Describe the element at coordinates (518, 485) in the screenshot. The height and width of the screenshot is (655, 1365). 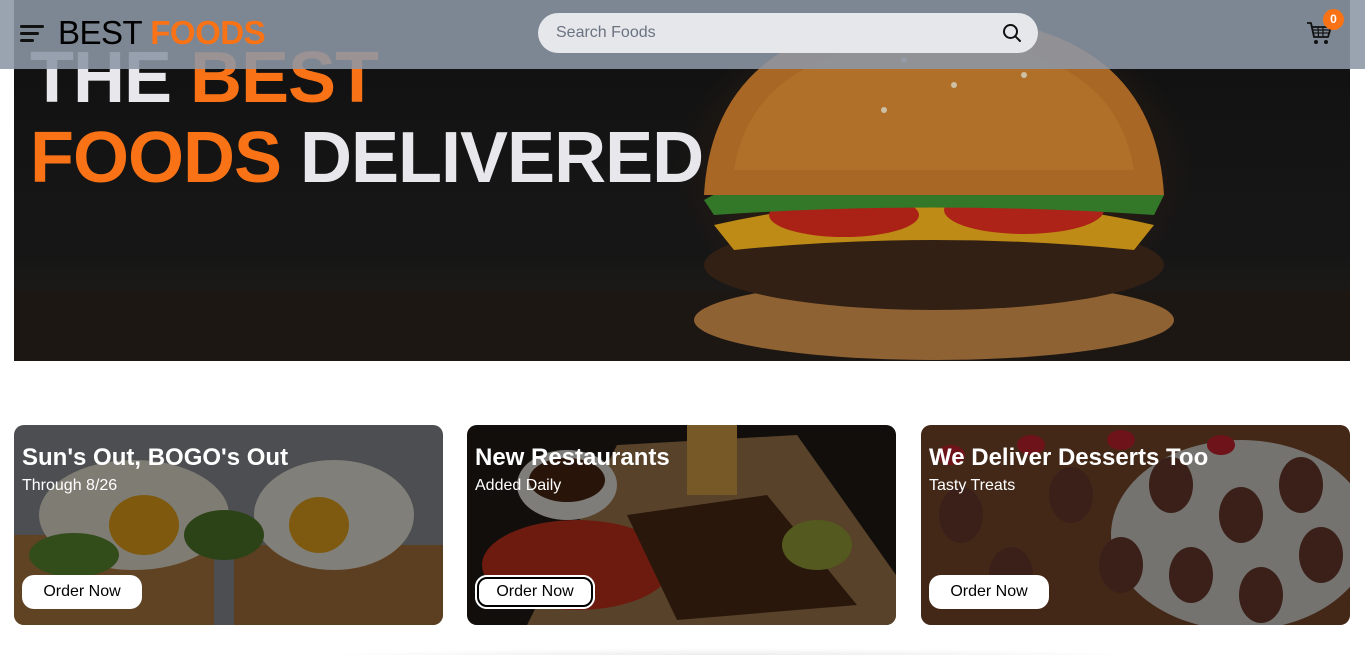
I see `card-subtitle: Added Daily` at that location.